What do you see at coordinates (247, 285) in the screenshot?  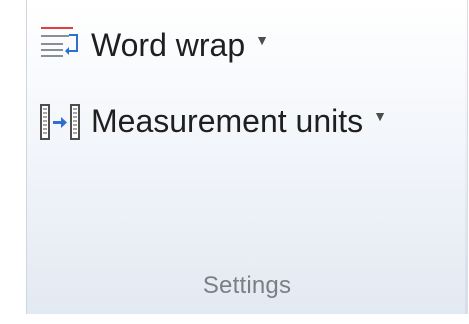 I see `group-label-settings: Settings` at bounding box center [247, 285].